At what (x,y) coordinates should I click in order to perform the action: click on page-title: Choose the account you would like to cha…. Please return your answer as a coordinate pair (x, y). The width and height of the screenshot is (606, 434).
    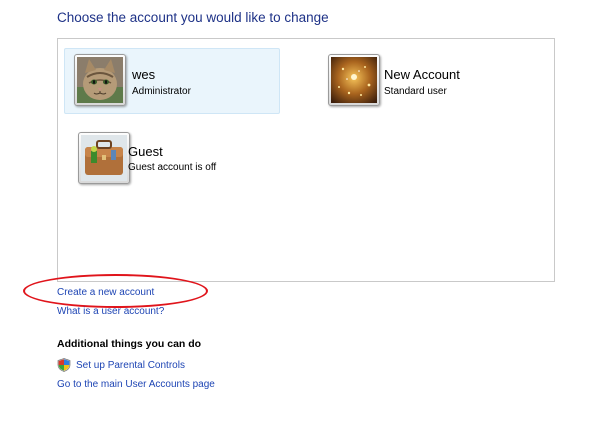
    Looking at the image, I should click on (193, 17).